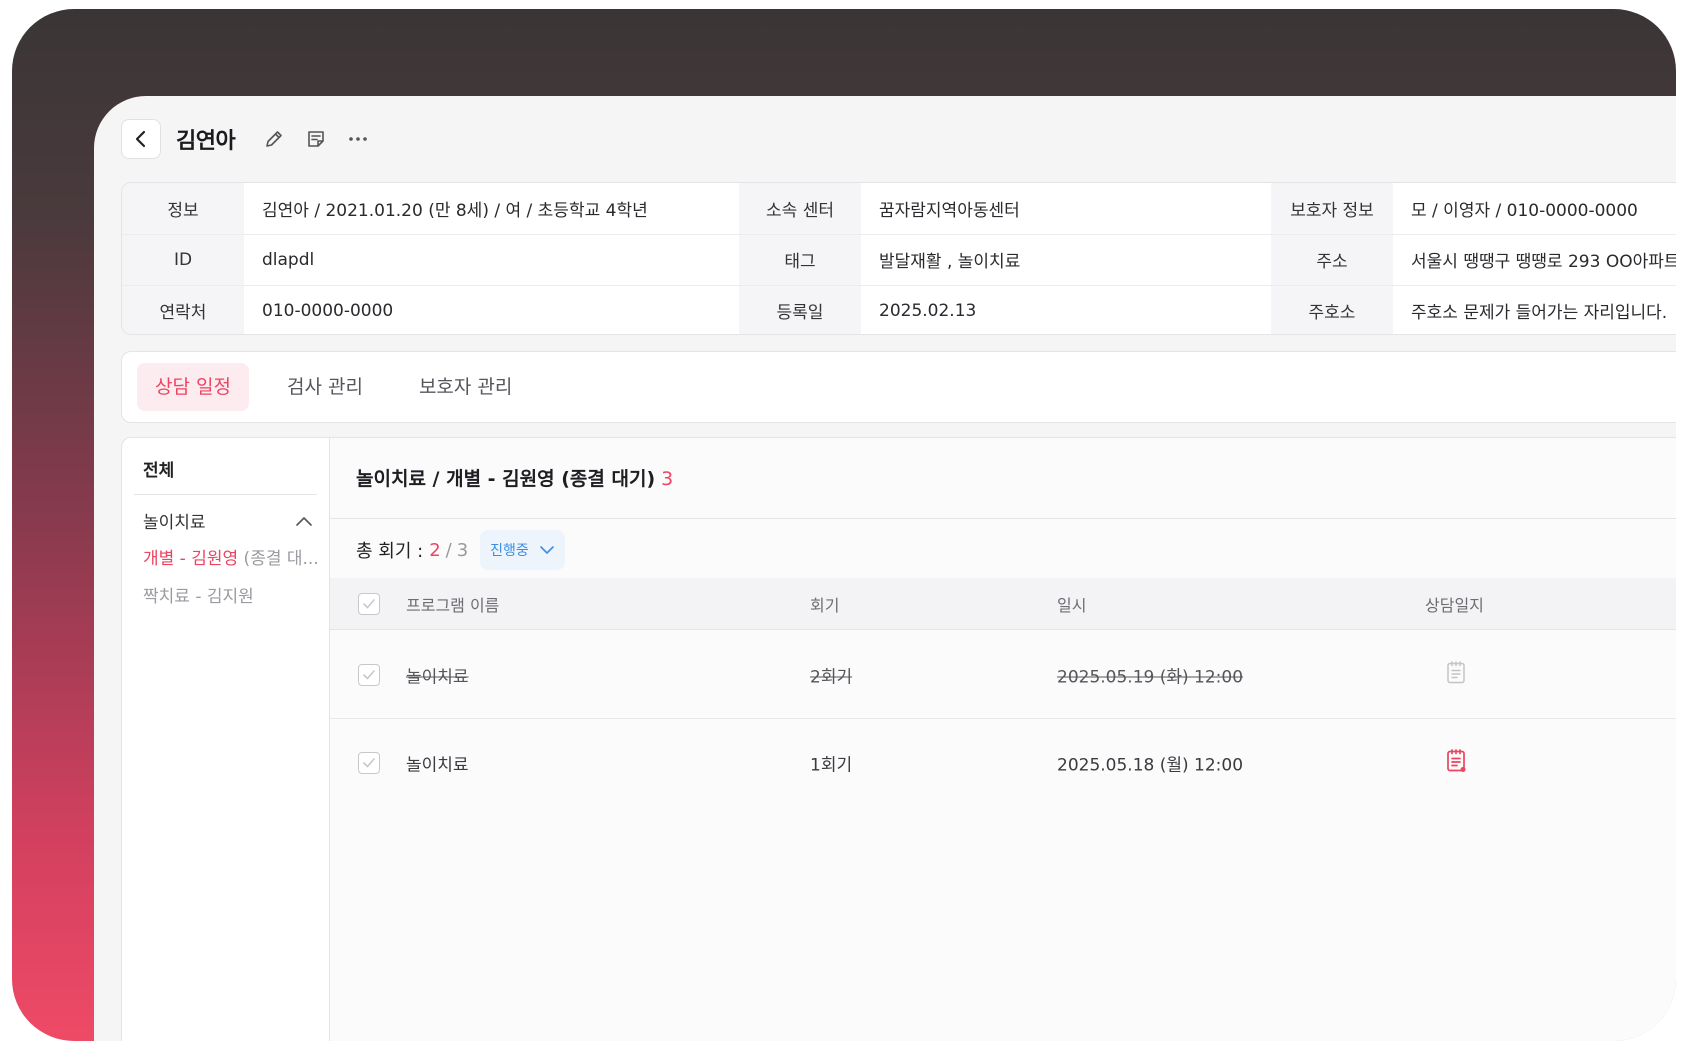  I want to click on column-header-round: 회기, so click(825, 605).